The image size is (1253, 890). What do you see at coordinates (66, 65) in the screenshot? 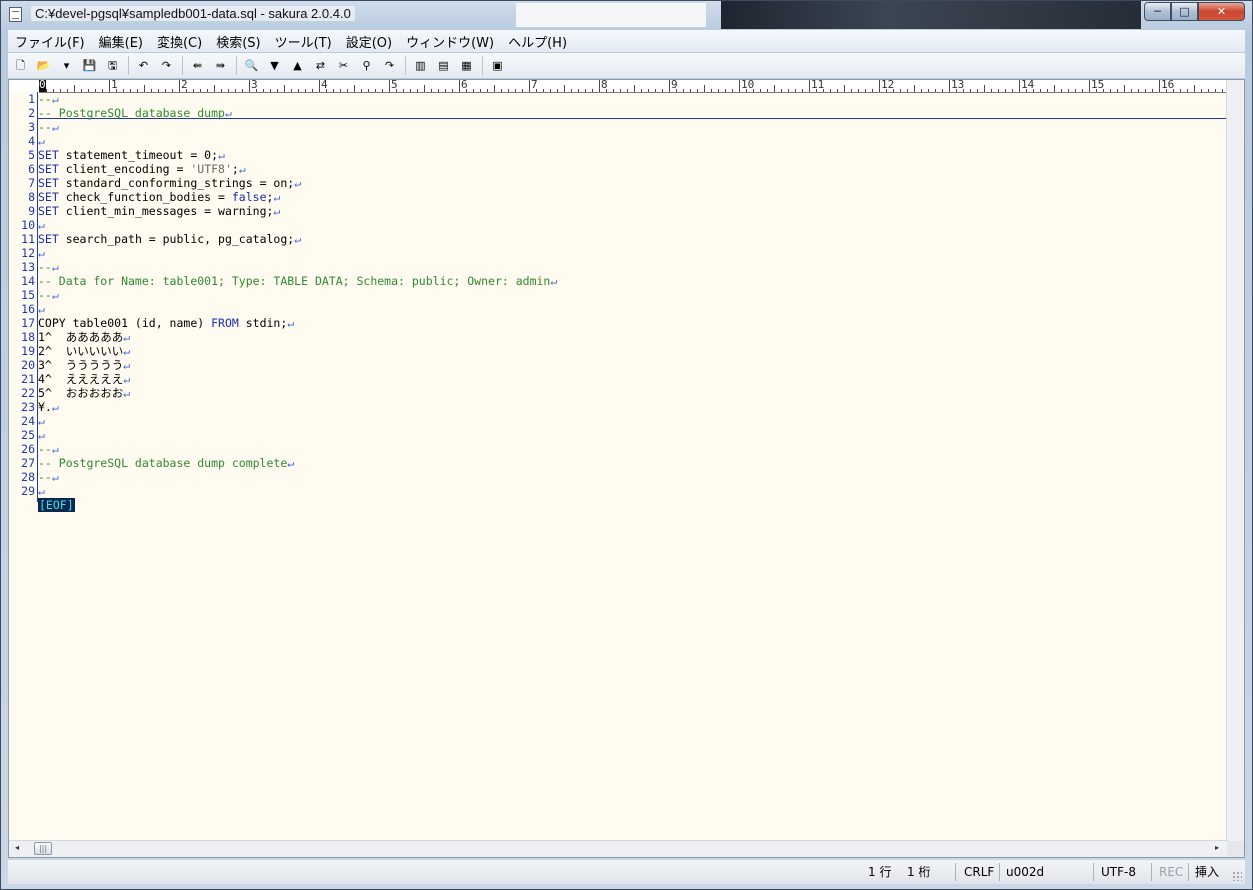
I see `open-dropdown-icon: ▾` at bounding box center [66, 65].